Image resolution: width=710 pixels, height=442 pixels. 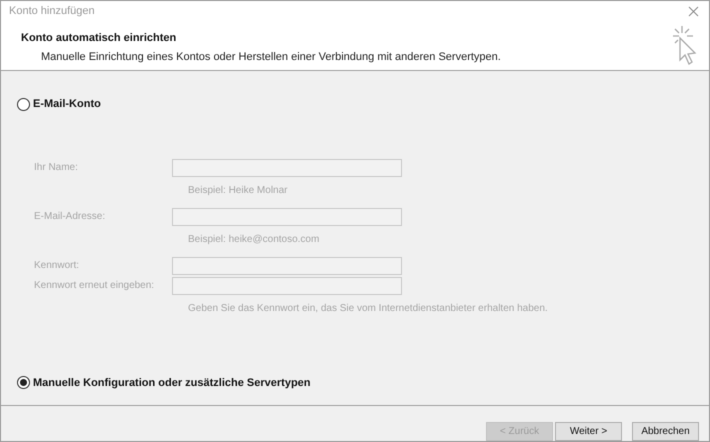 I want to click on header-subtitle: Manuelle Einrichtung eines Kontos oder Herstellen einer Verbindung mit anderen Servertypen., so click(x=271, y=57).